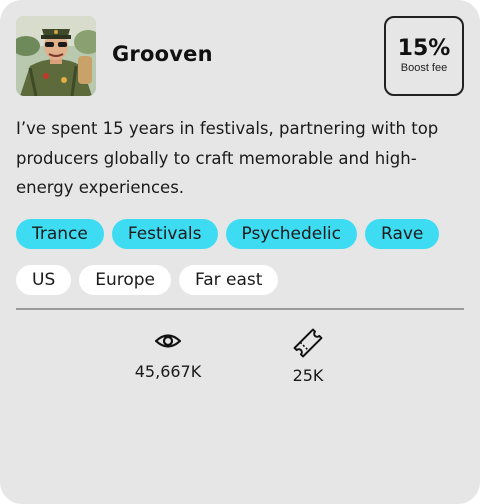  What do you see at coordinates (424, 48) in the screenshot?
I see `boost-fee-value: 15%` at bounding box center [424, 48].